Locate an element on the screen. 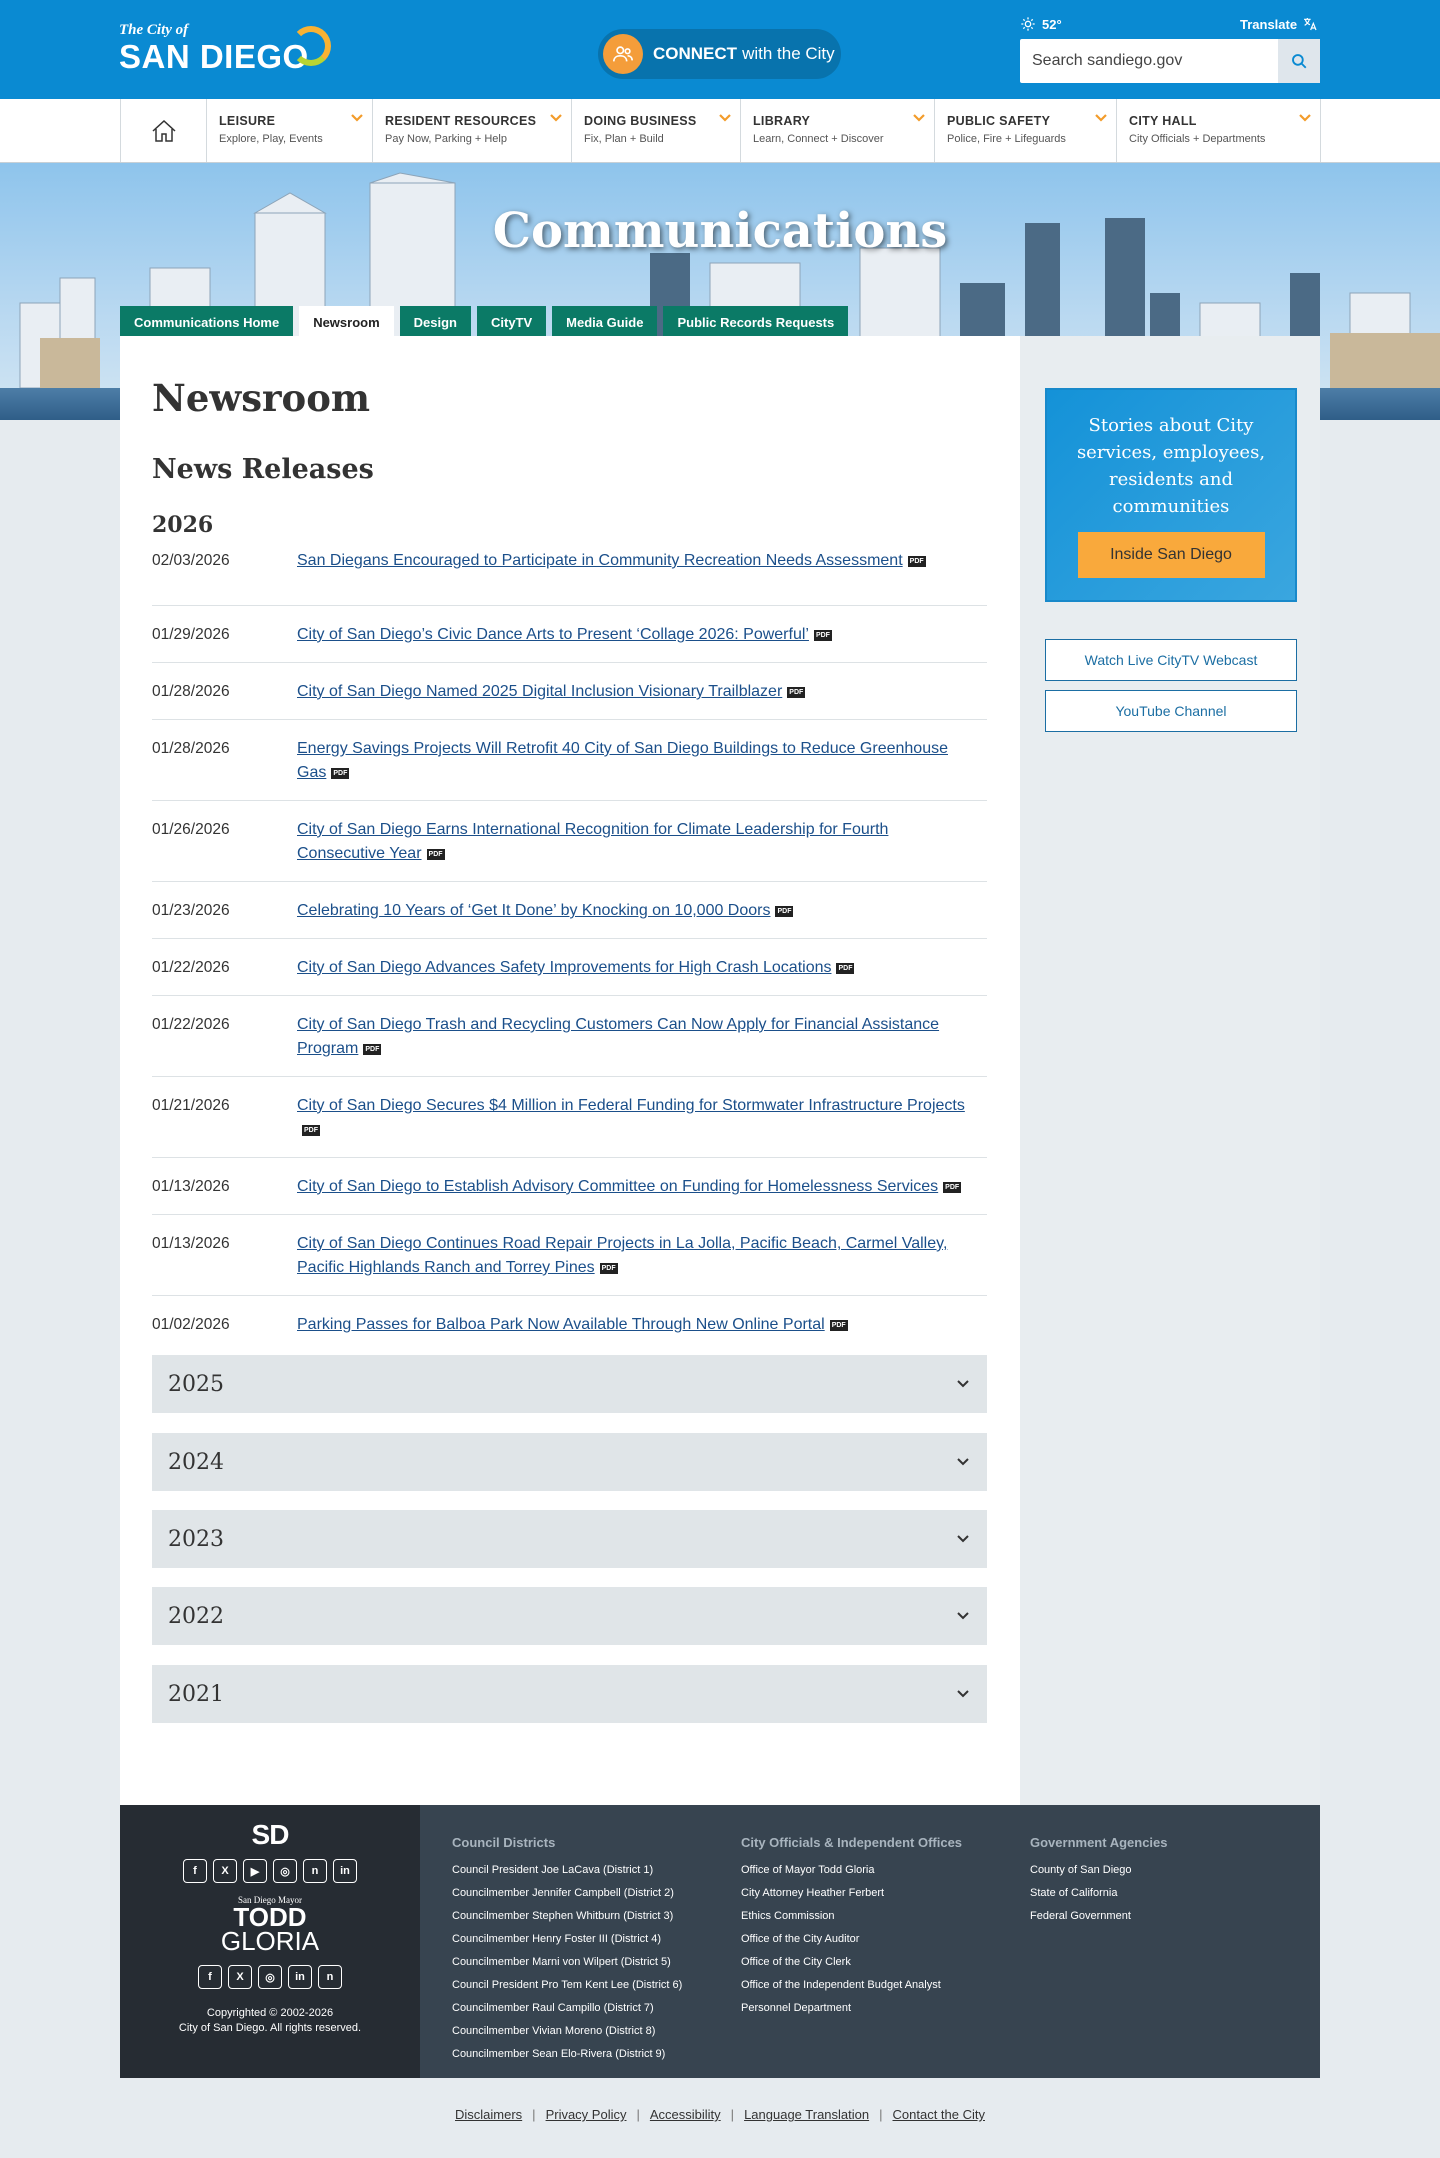 The width and height of the screenshot is (1440, 2158). home-icon is located at coordinates (163, 130).